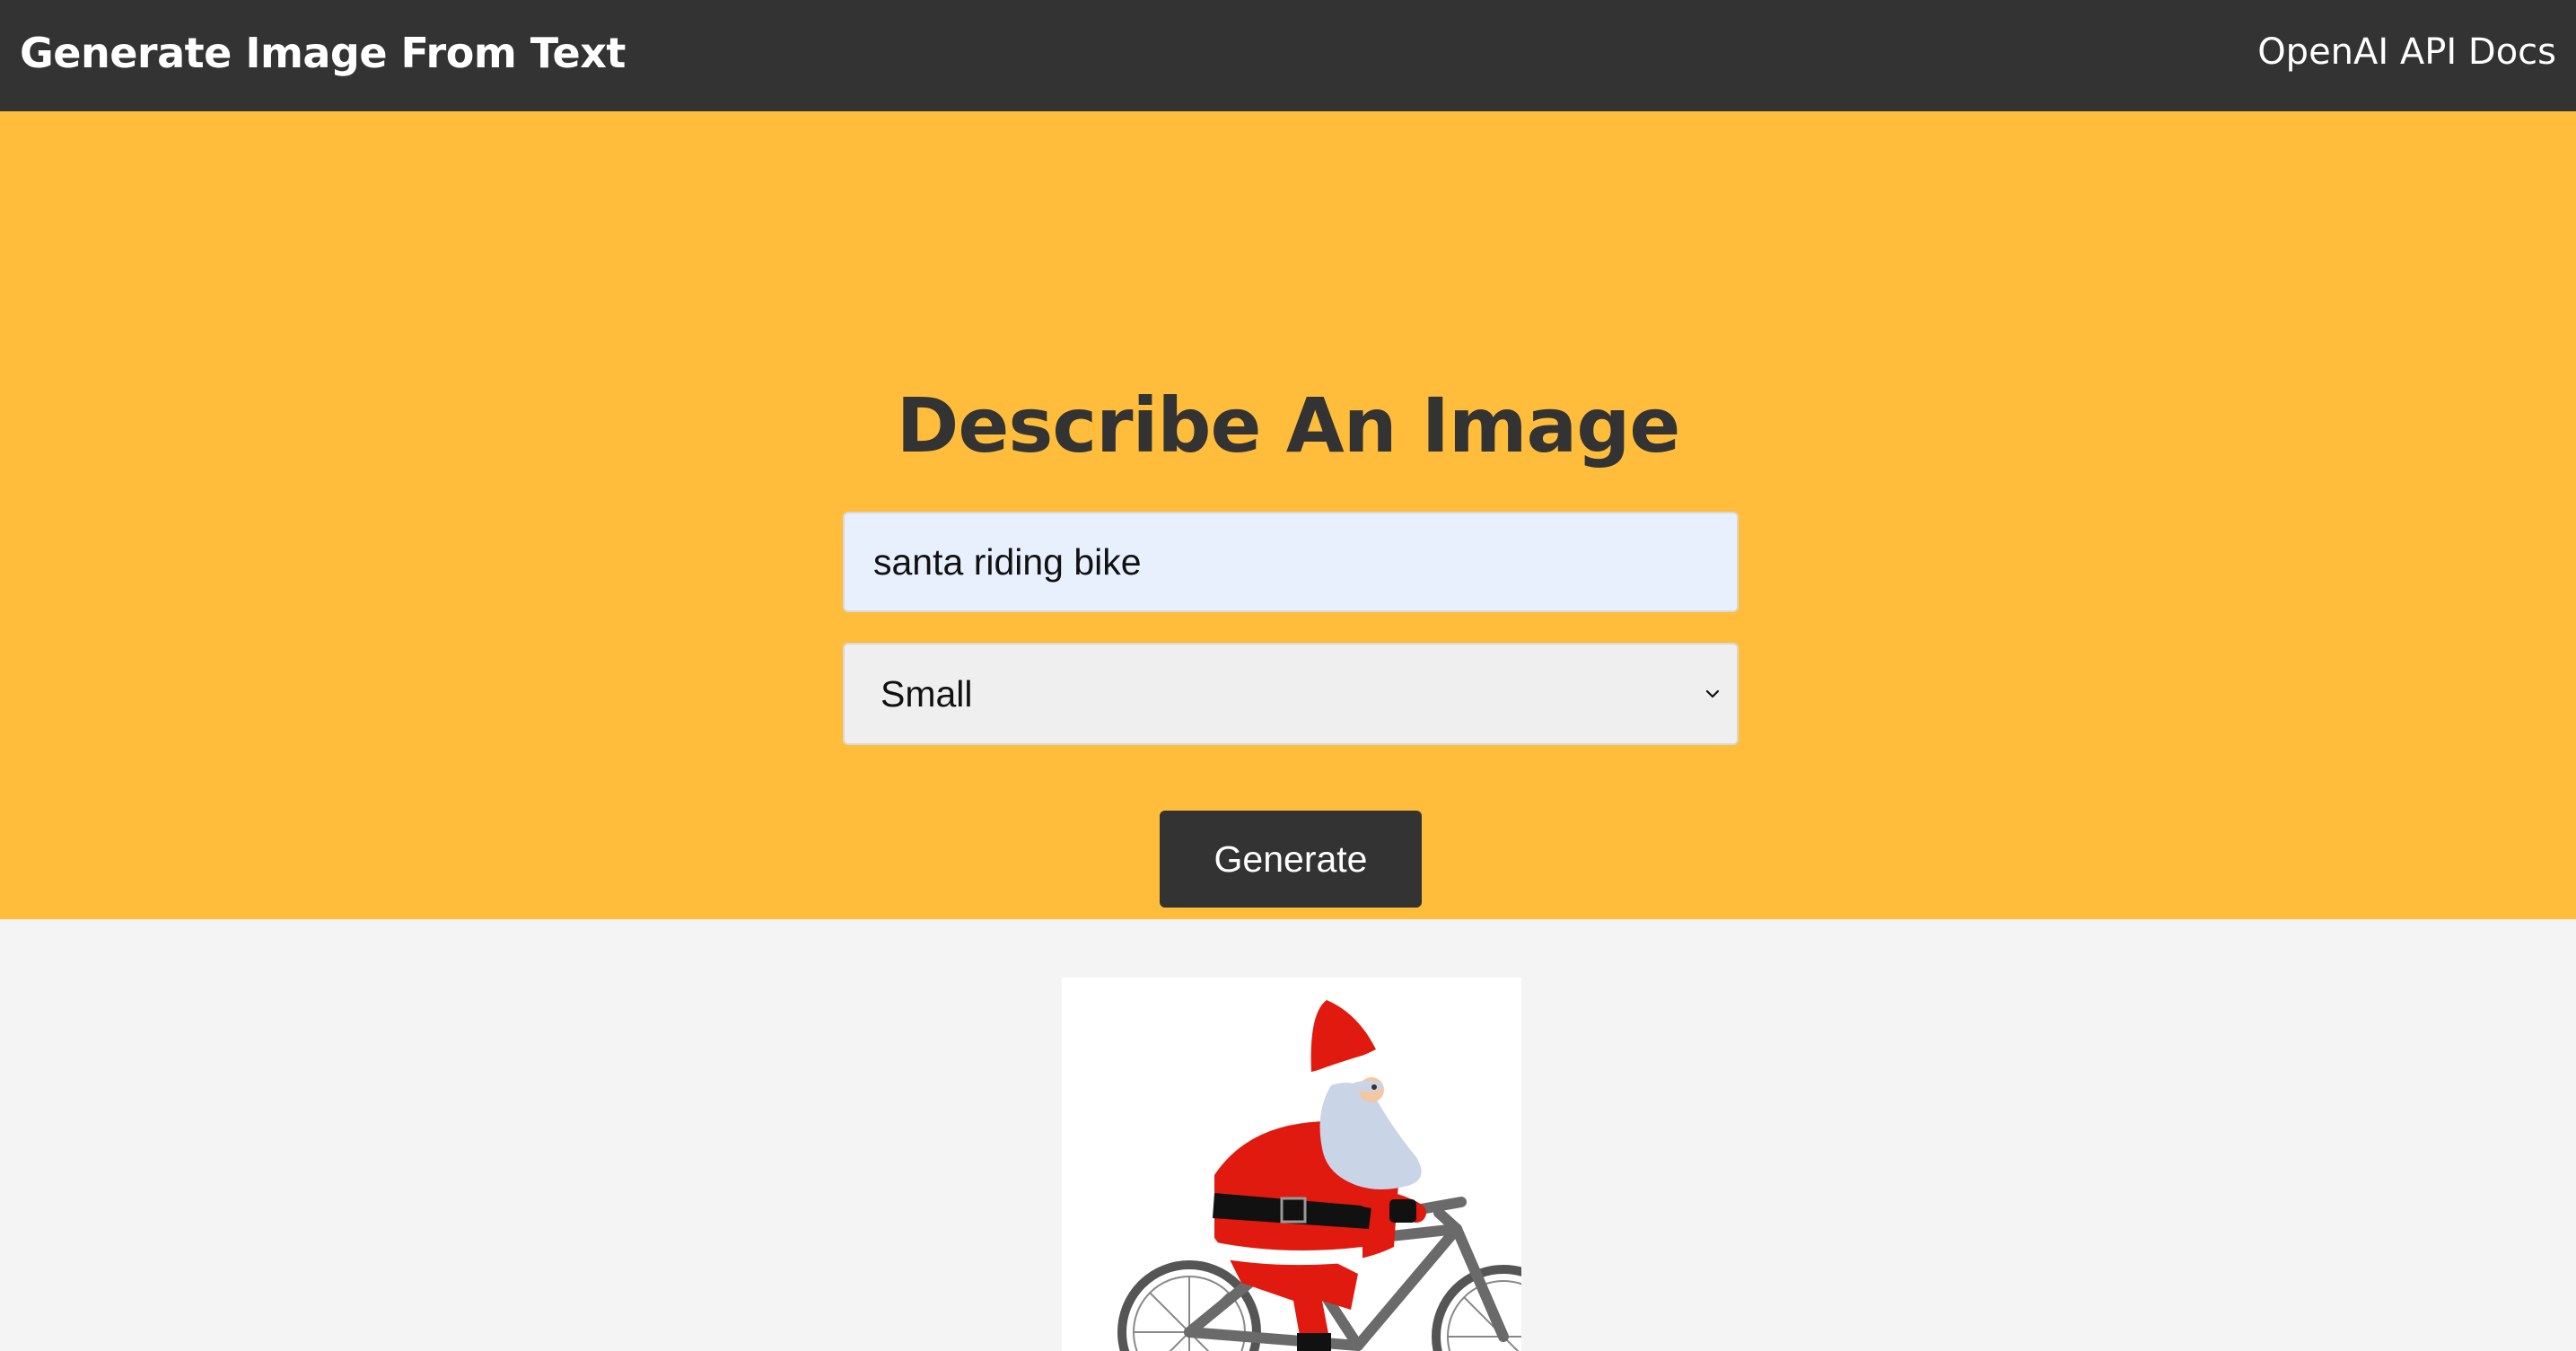 The height and width of the screenshot is (1351, 2576). What do you see at coordinates (1712, 693) in the screenshot?
I see `chevron-down-icon` at bounding box center [1712, 693].